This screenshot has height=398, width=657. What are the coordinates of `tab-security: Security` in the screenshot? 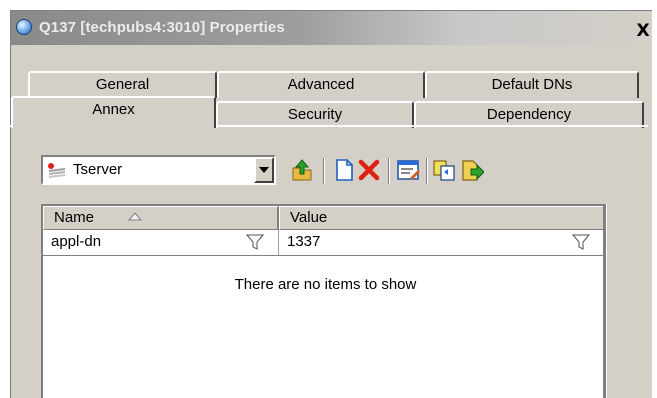 It's located at (315, 114).